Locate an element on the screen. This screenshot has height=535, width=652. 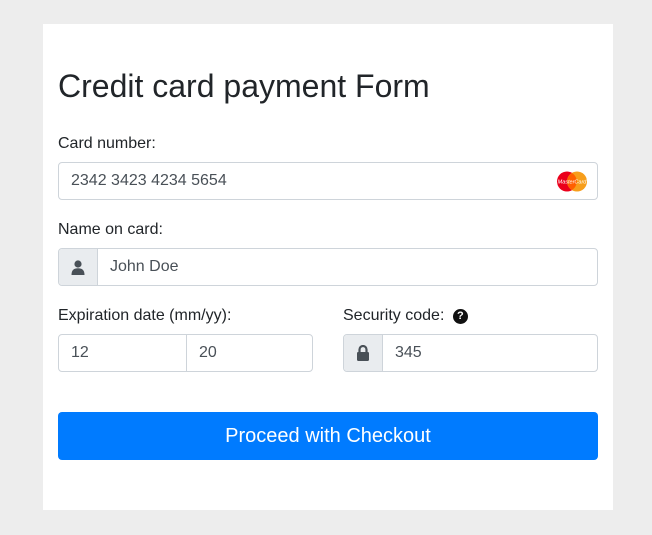
expiration-month-input: 12 is located at coordinates (122, 353).